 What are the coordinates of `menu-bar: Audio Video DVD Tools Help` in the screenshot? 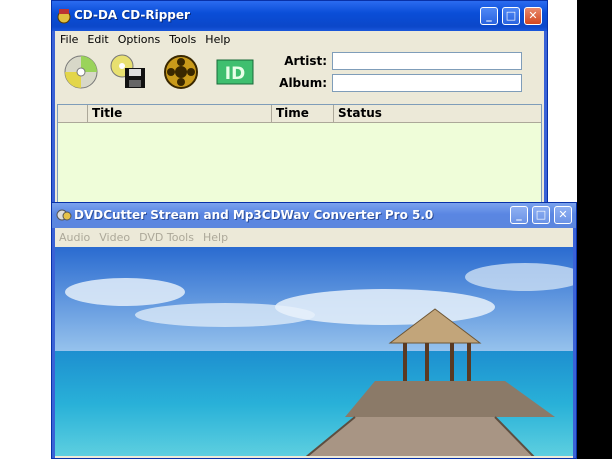 It's located at (314, 236).